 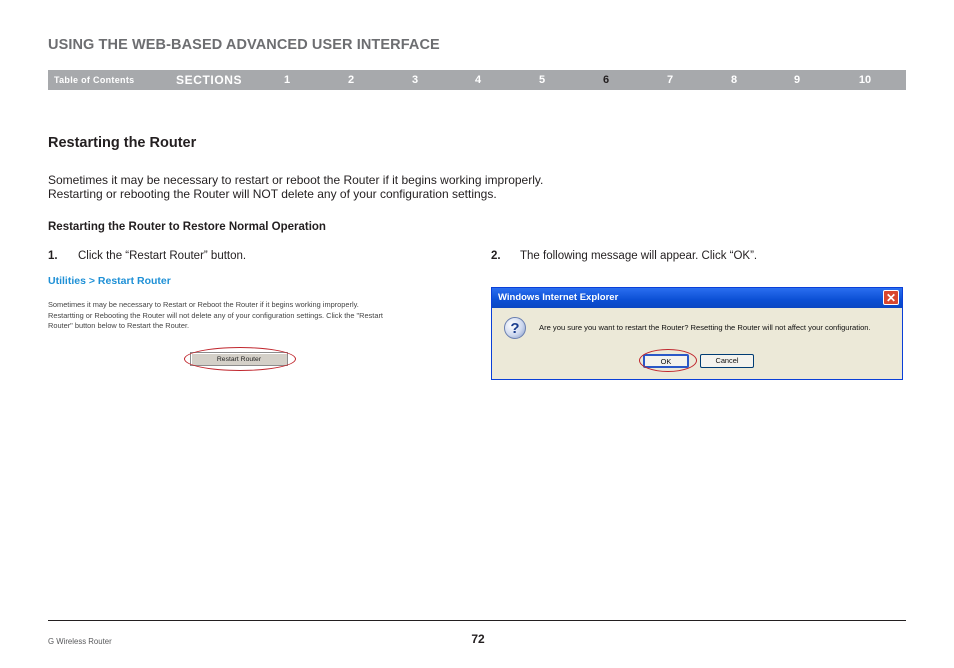 I want to click on nav-section-4: 4, so click(x=478, y=80).